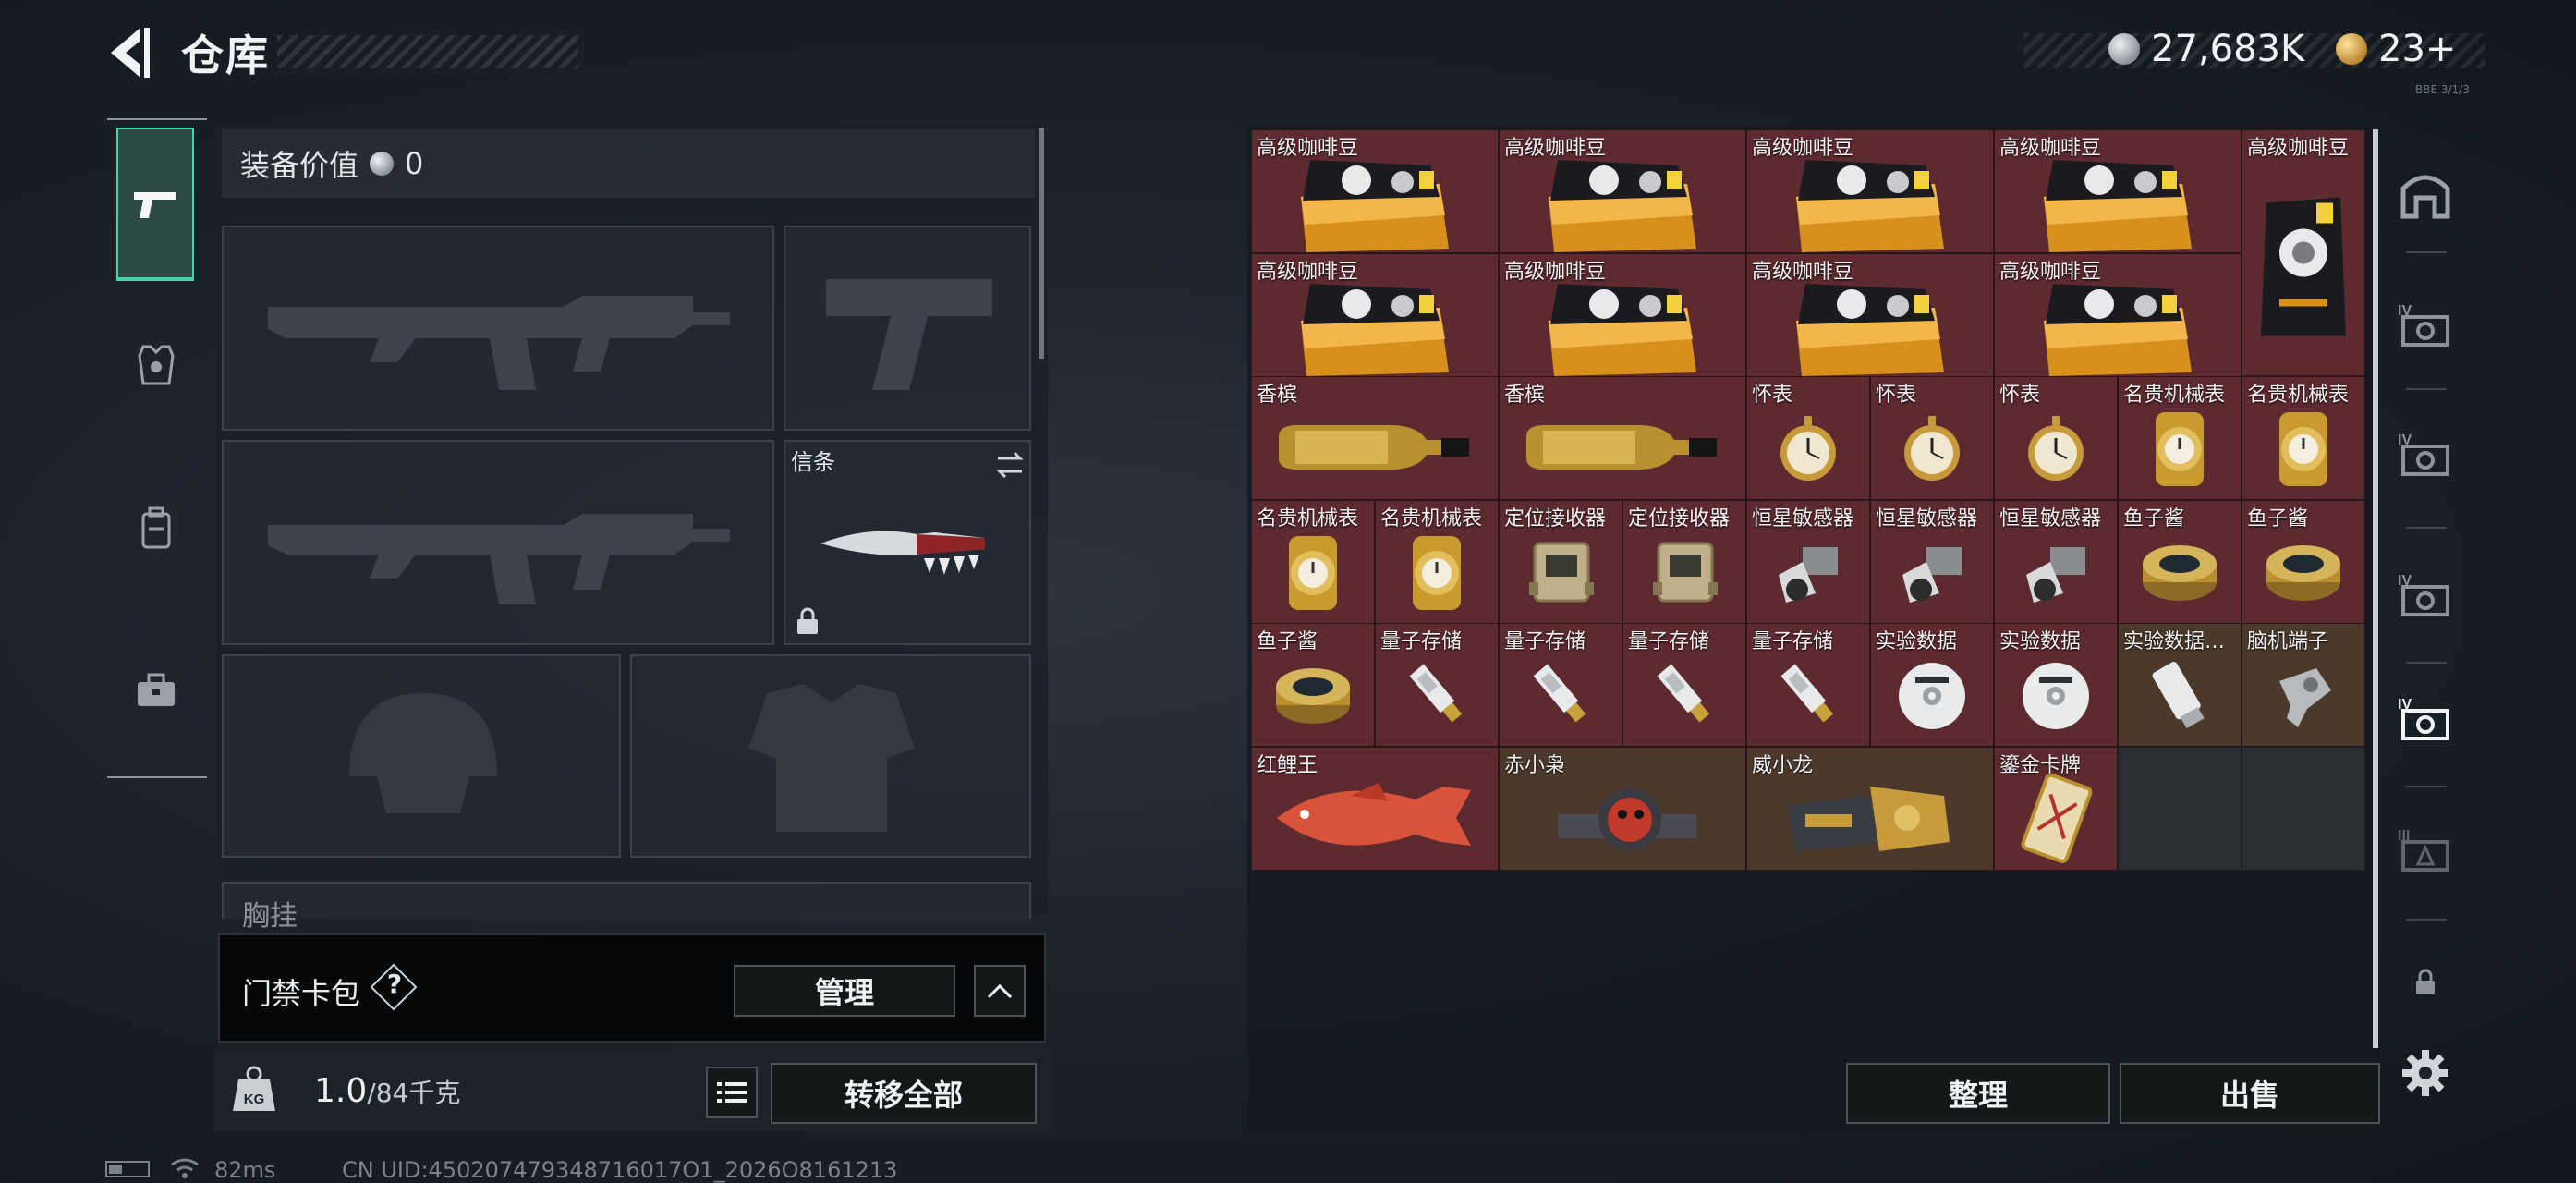  I want to click on item-label: 香槟, so click(1277, 396).